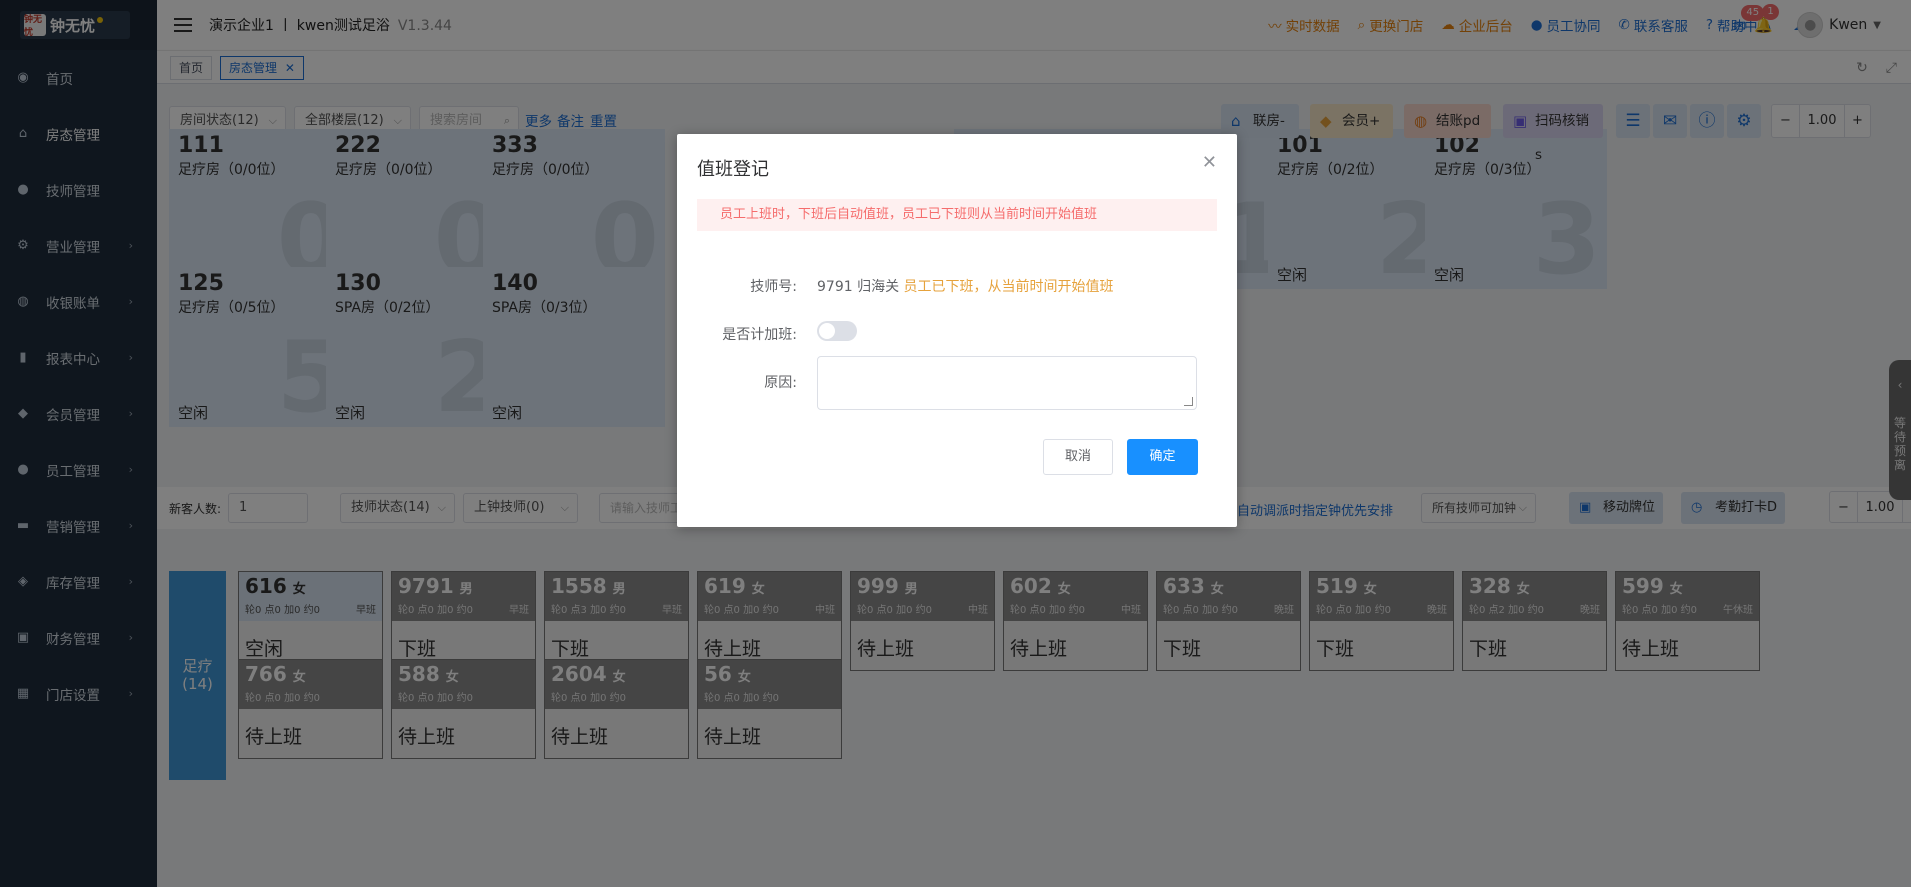 The height and width of the screenshot is (887, 1911). I want to click on dialog-title: 值班登记, so click(733, 169).